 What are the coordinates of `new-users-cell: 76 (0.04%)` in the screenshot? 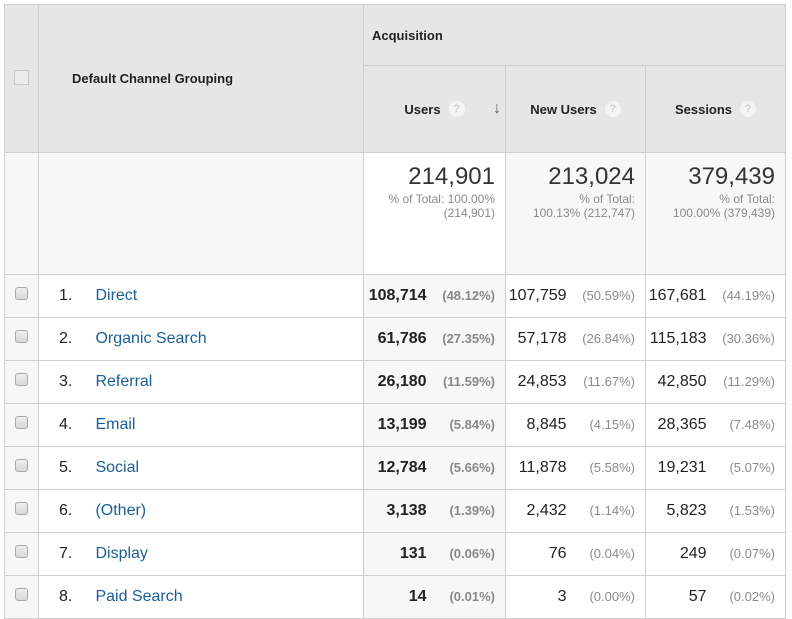 It's located at (575, 554).